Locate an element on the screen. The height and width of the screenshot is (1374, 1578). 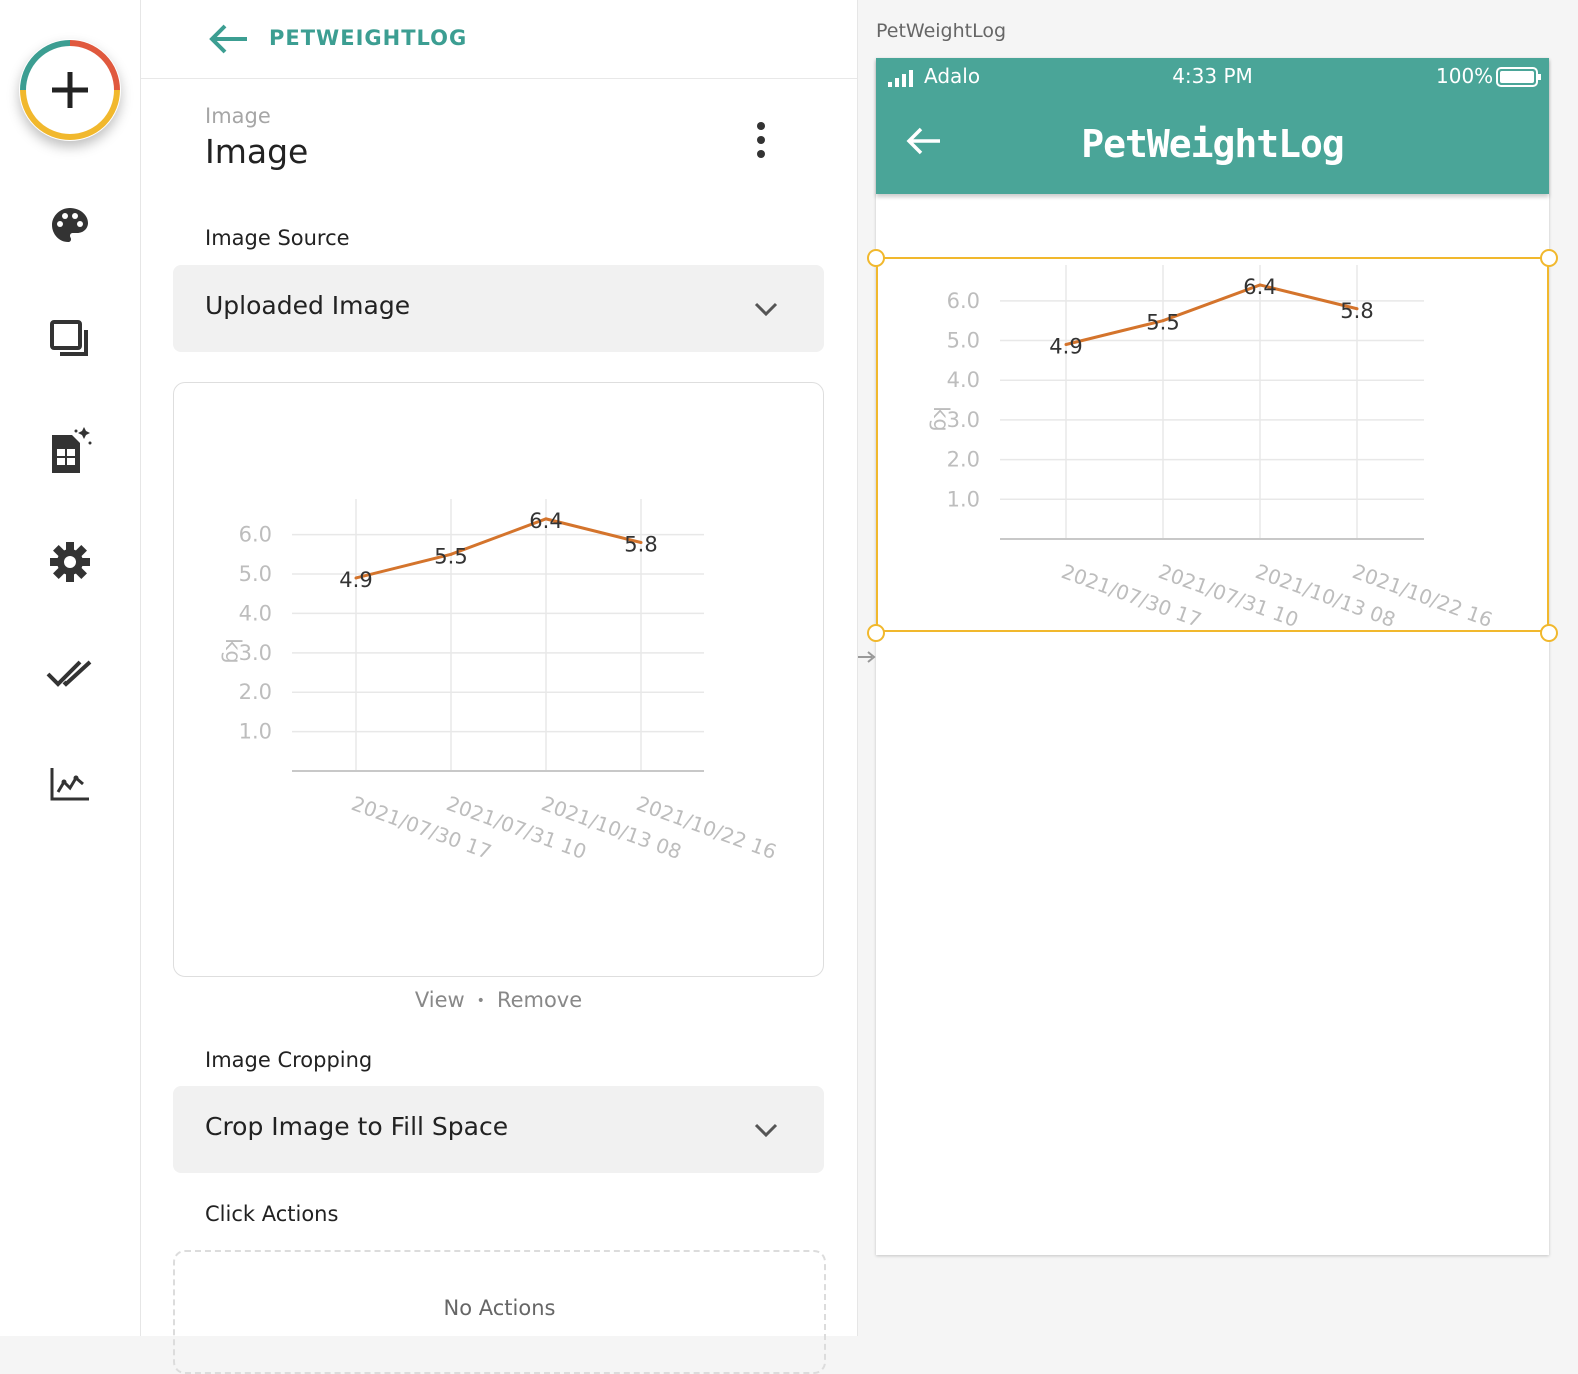
resize-handle-bottom-right is located at coordinates (1549, 633).